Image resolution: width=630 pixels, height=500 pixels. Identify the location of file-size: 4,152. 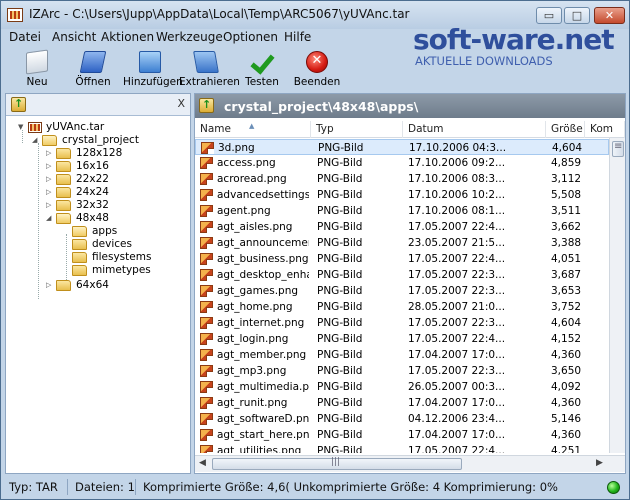
(566, 339).